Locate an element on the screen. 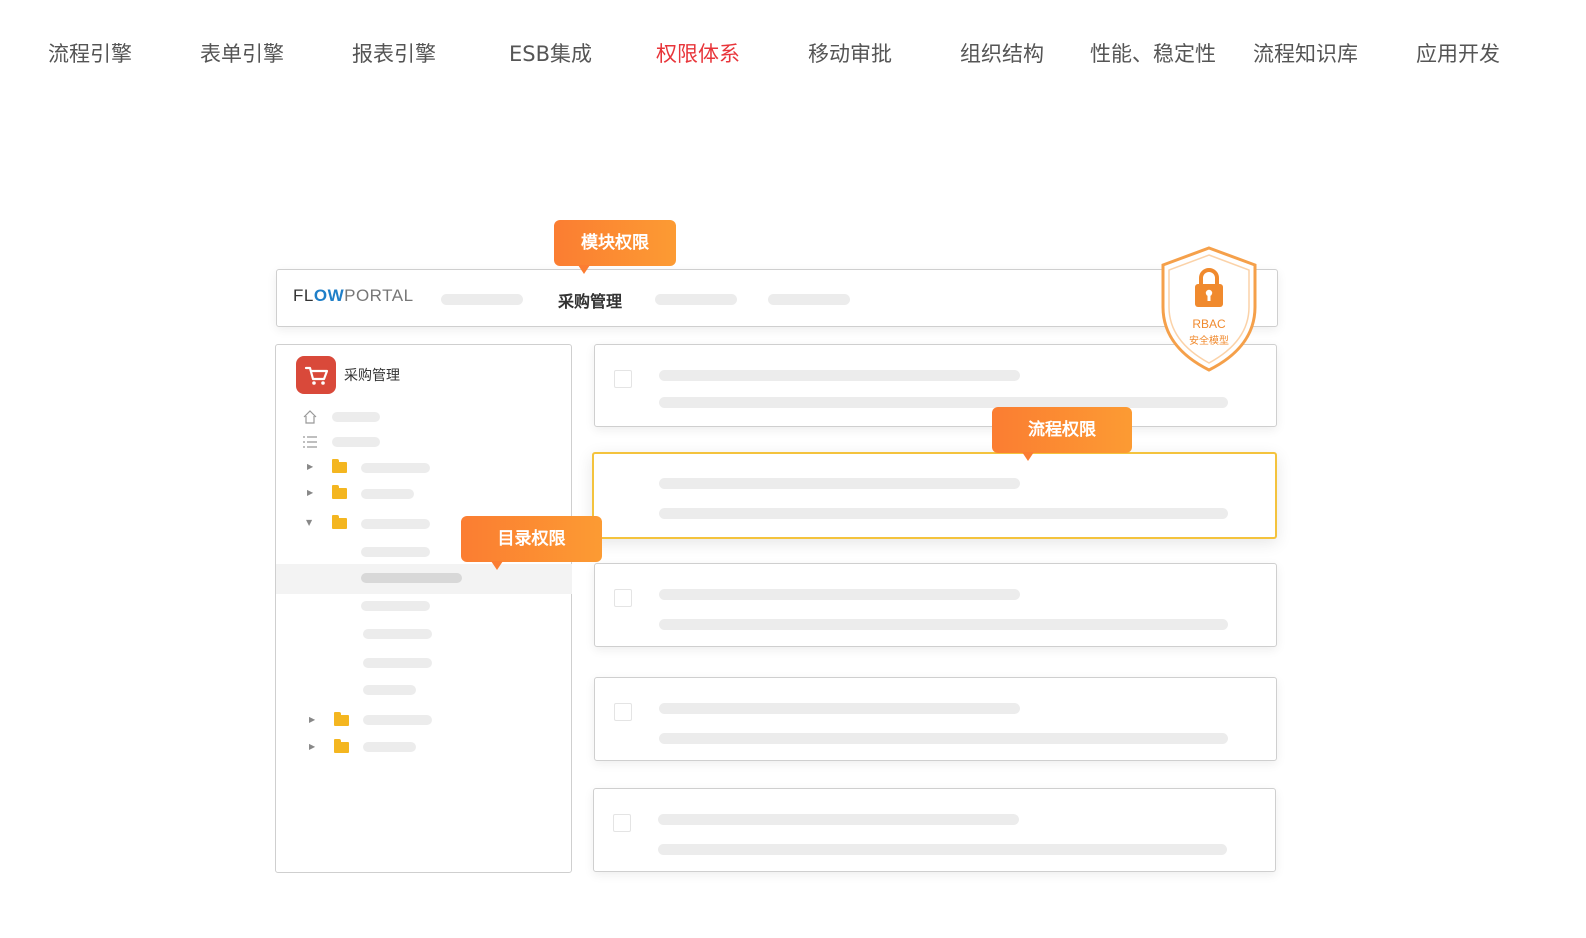 Image resolution: width=1586 pixels, height=938 pixels. directory-sidebar: 采购管理 ▶ ▶ ▼ ▶ ▶ is located at coordinates (423, 608).